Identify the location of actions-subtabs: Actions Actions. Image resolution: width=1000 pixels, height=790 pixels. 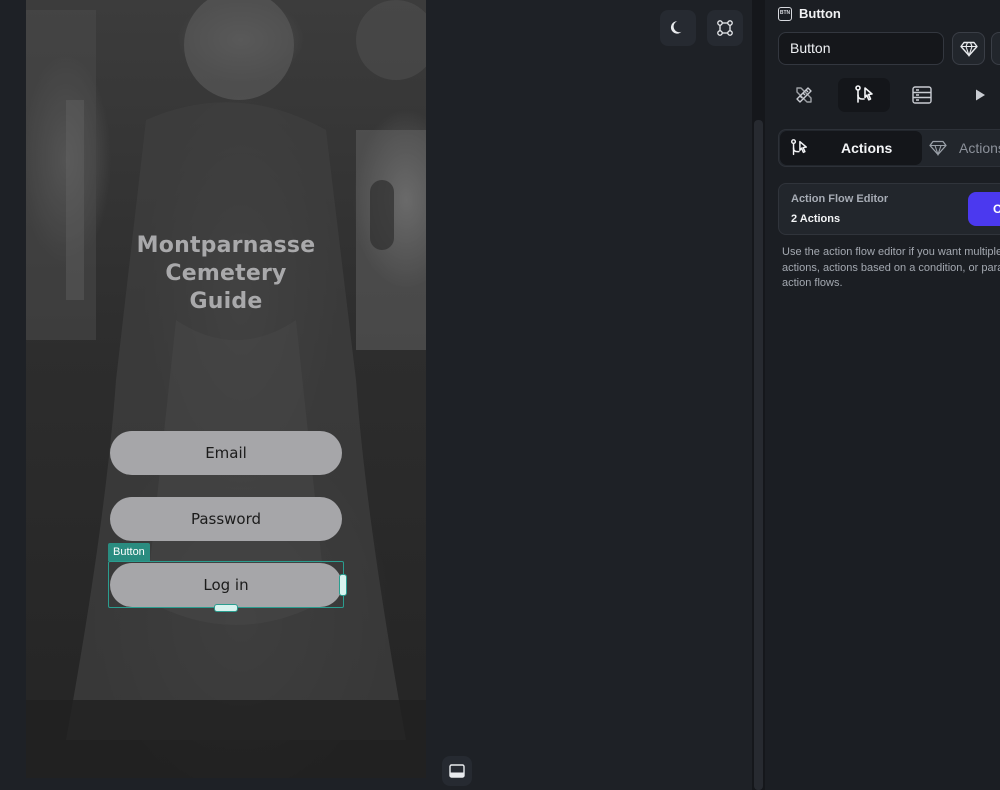
(889, 148).